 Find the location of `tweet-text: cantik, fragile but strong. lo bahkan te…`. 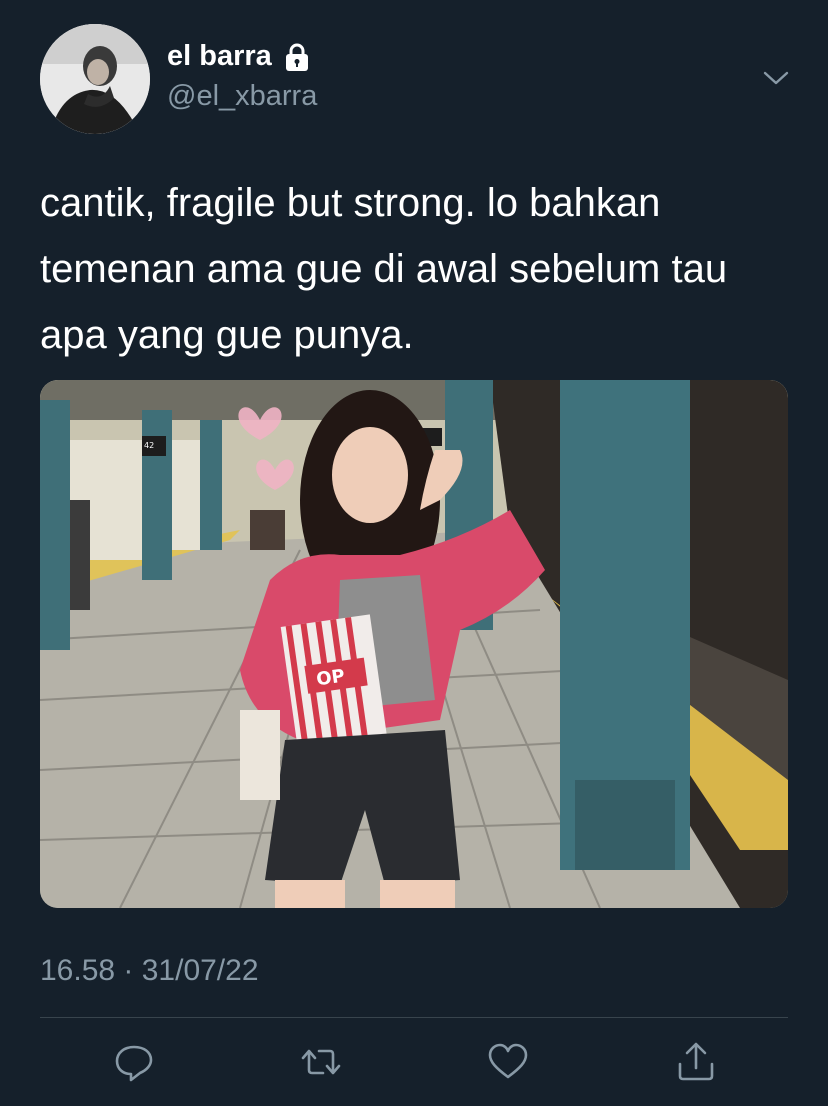

tweet-text: cantik, fragile but strong. lo bahkan te… is located at coordinates (384, 269).